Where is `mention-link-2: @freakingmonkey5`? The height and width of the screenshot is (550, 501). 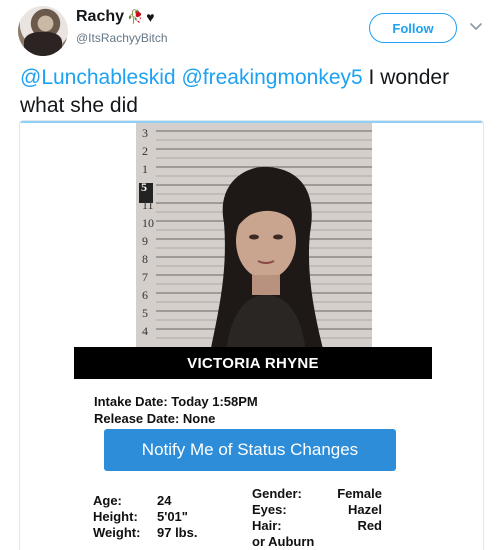
mention-link-2: @freakingmonkey5 is located at coordinates (271, 77).